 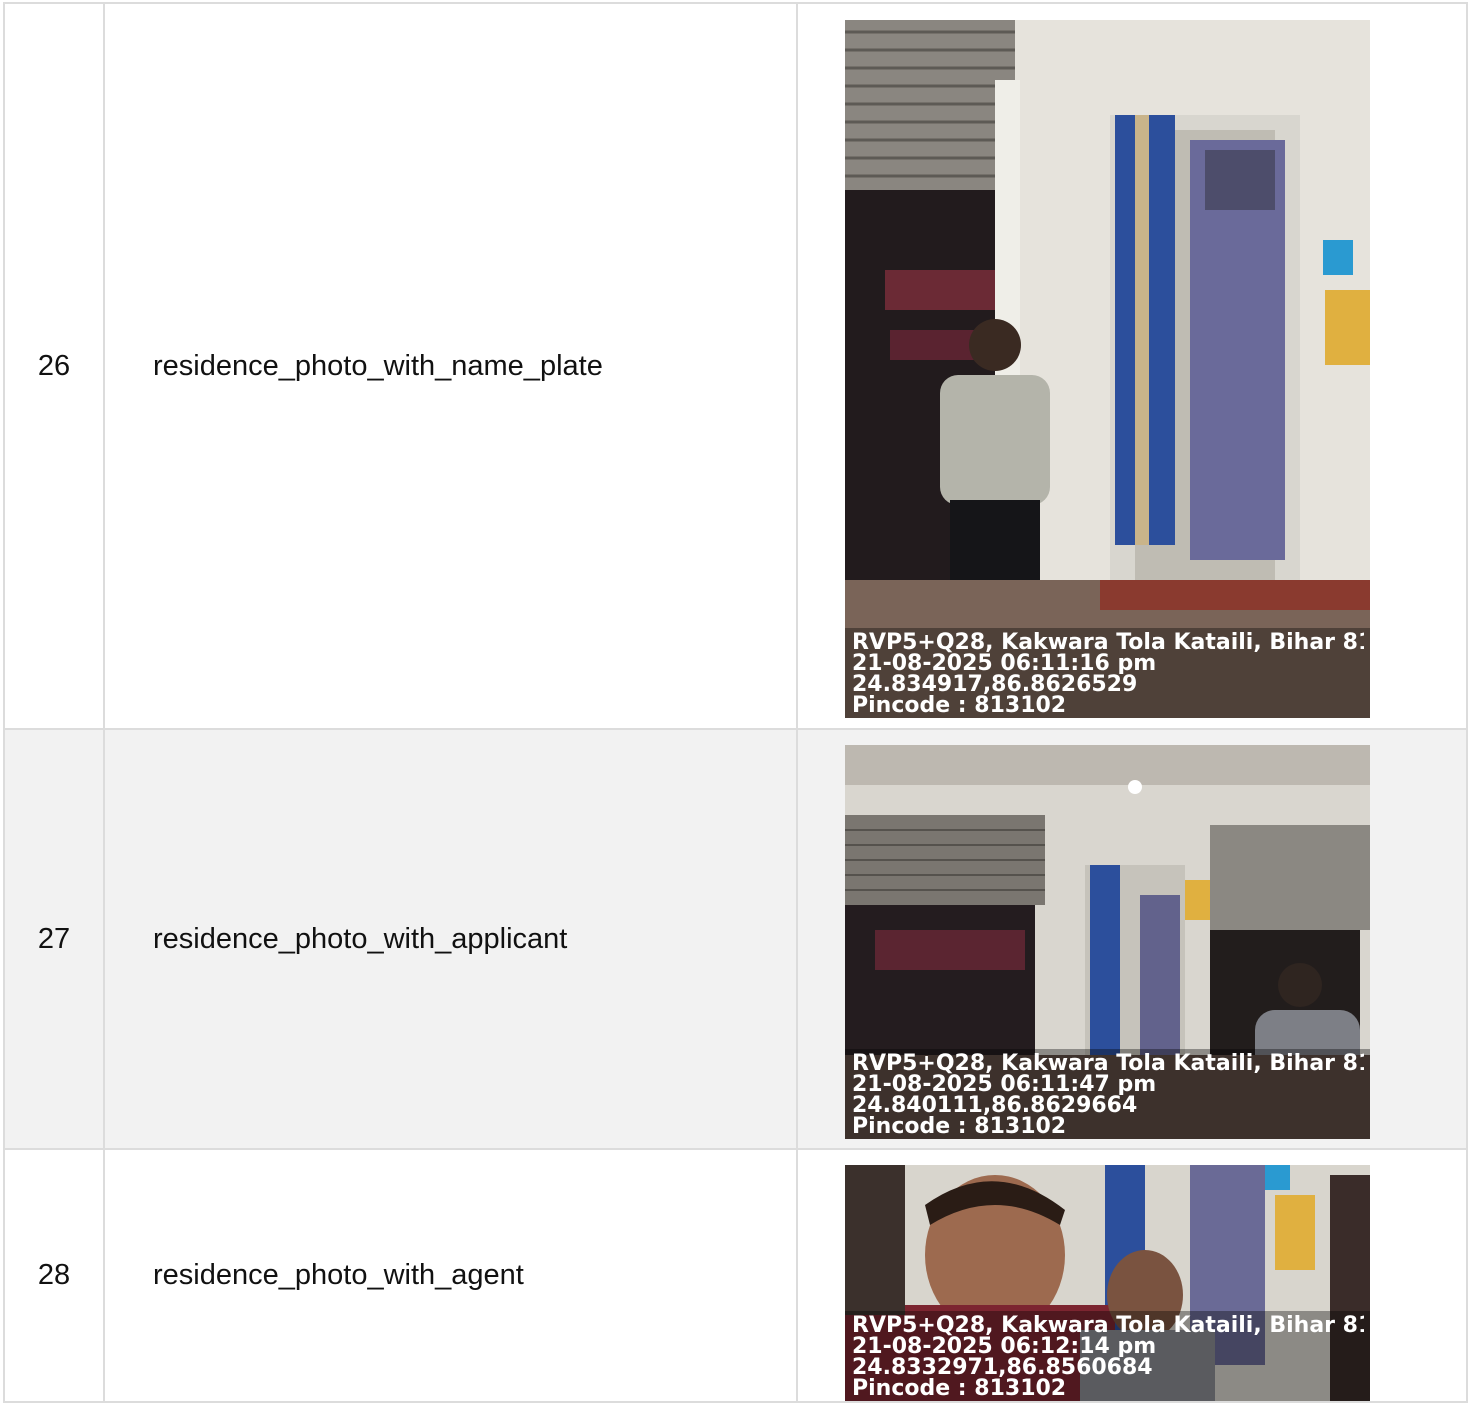 I want to click on geotag-datetime: 21-08-2025 06:11:47 pm, so click(x=1004, y=1084).